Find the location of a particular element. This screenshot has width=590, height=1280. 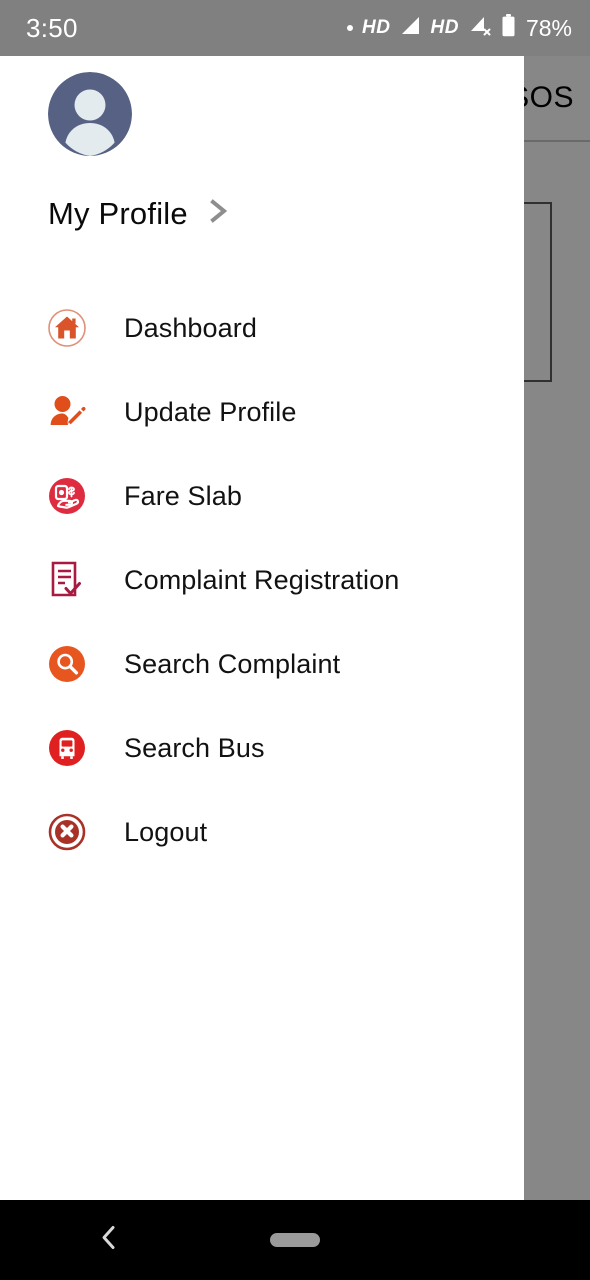

sidebar-item-complaint-registration: Complaint Registration is located at coordinates (262, 580).